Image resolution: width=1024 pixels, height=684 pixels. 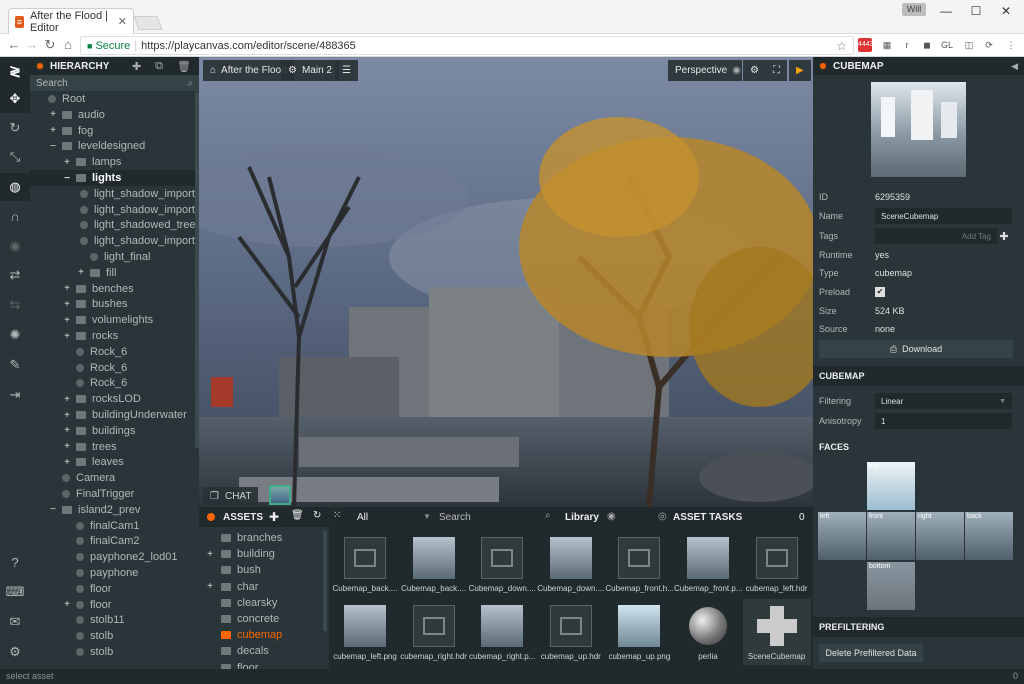 I want to click on hierarchy-node: + fog, so click(x=112, y=131).